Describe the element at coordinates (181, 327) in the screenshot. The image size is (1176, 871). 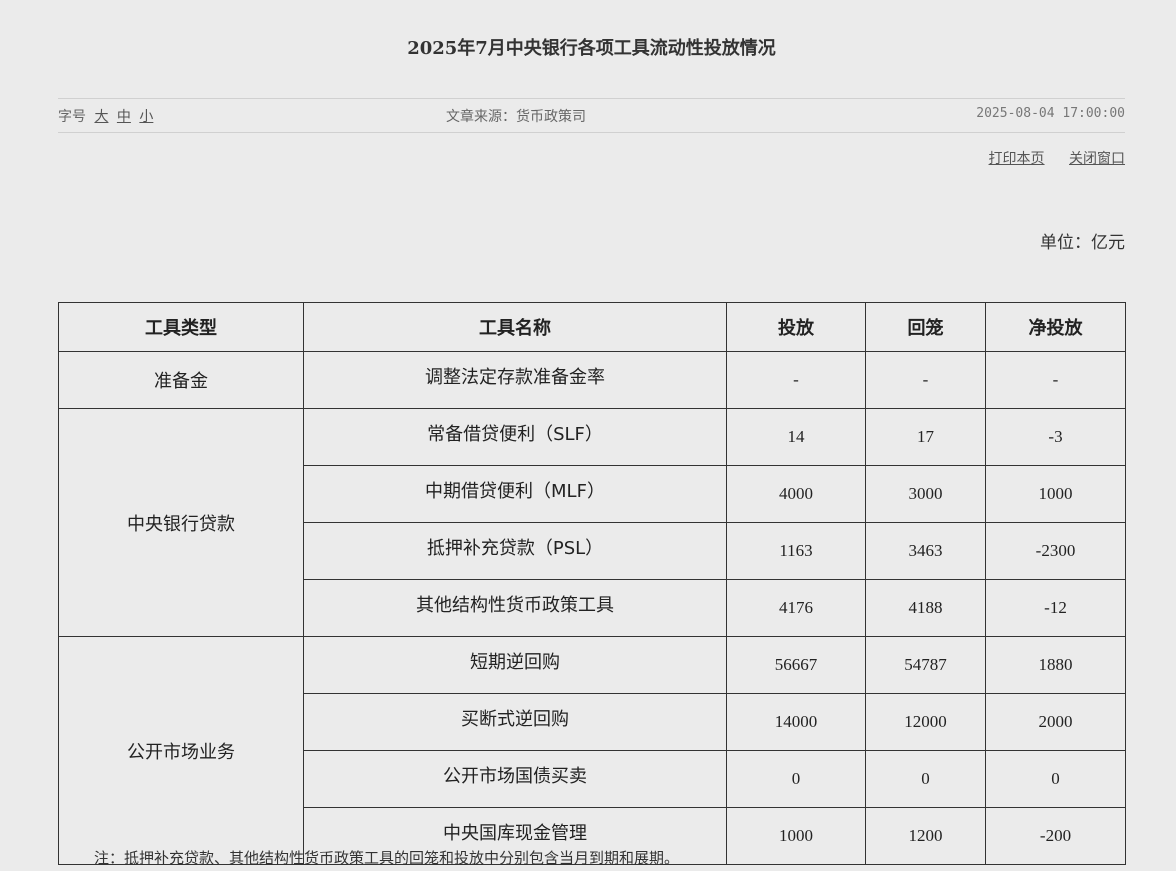
I see `header-tool-type: 工具类型` at that location.